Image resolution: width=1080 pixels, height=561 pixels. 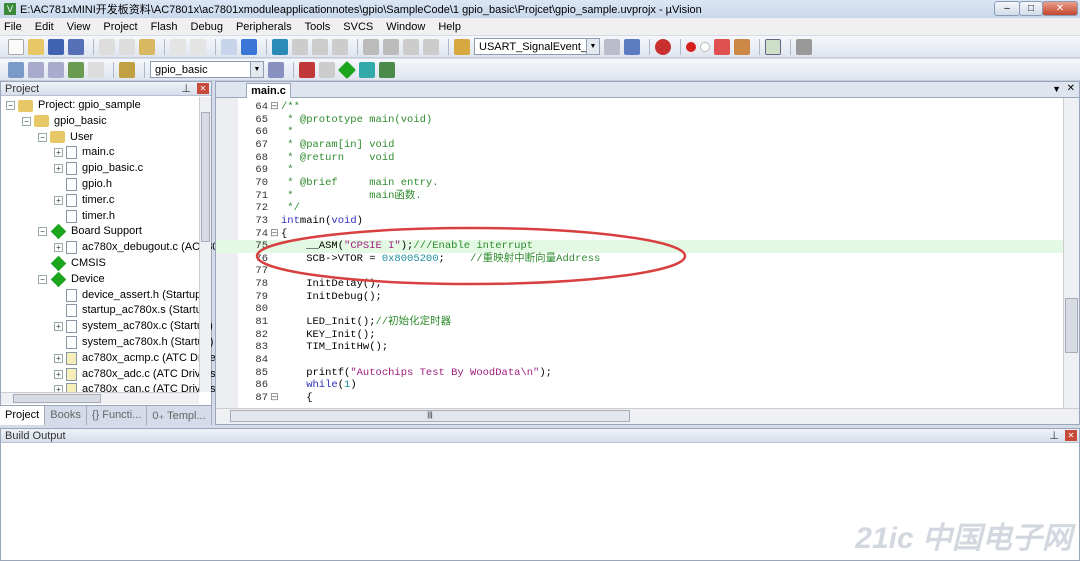 I want to click on menu-edit: Edit, so click(x=44, y=27).